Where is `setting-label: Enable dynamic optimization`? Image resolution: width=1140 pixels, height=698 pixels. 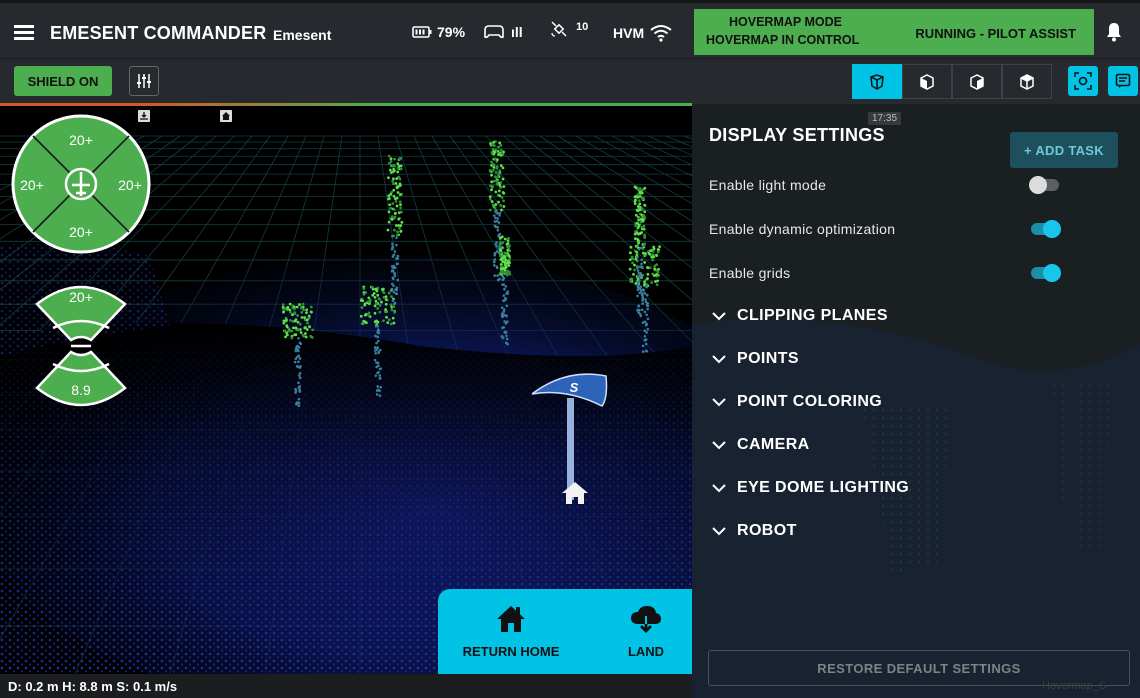 setting-label: Enable dynamic optimization is located at coordinates (802, 229).